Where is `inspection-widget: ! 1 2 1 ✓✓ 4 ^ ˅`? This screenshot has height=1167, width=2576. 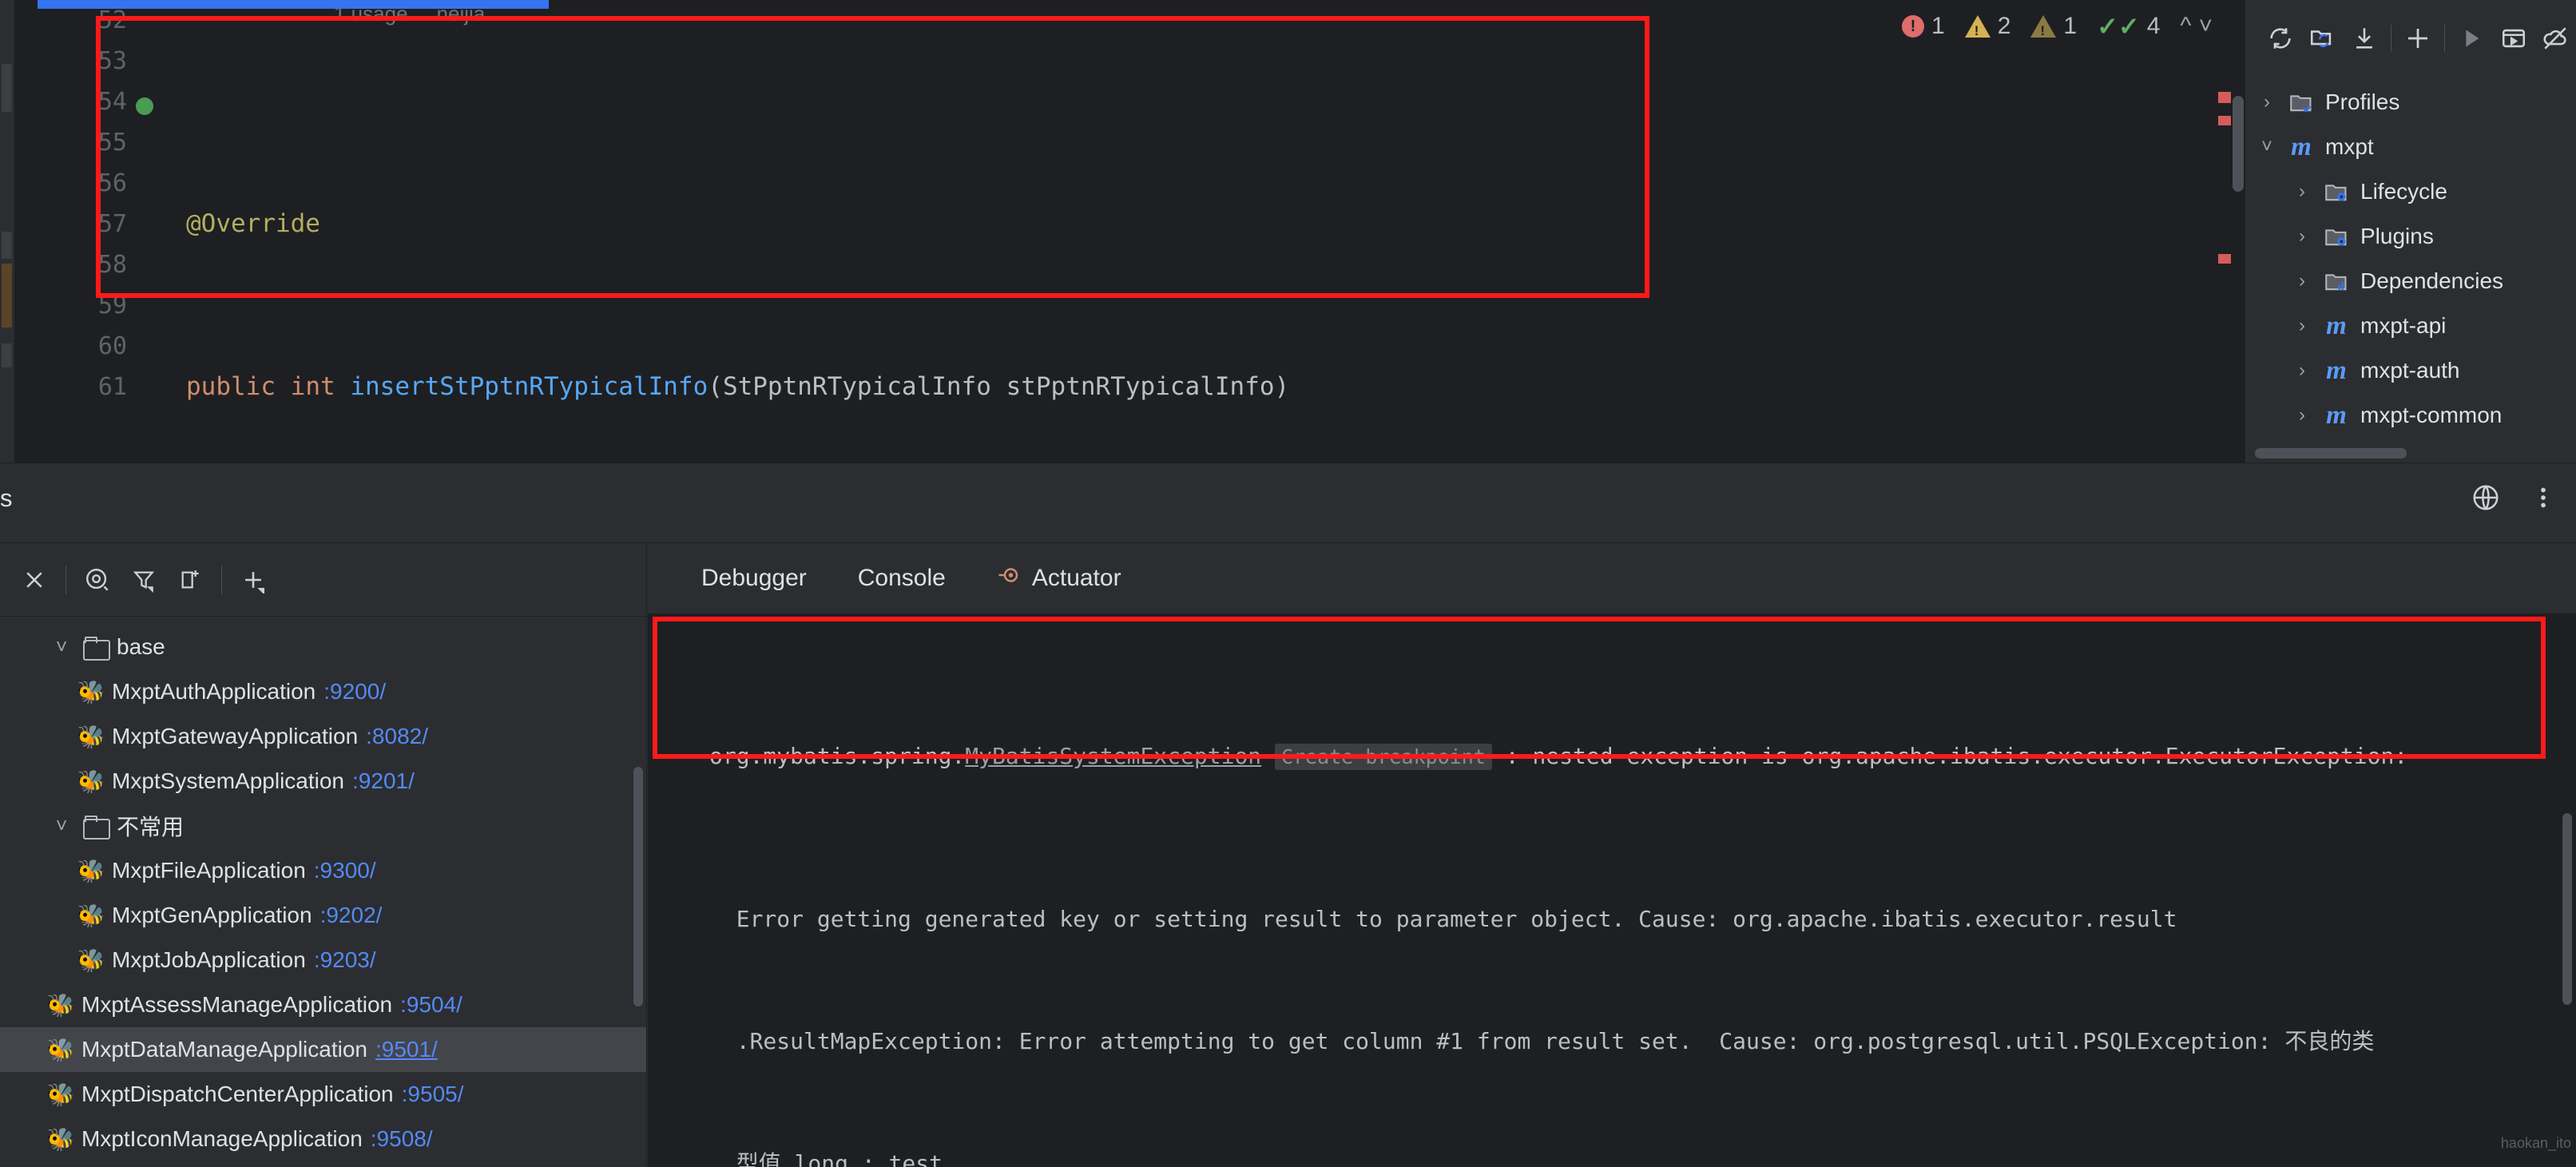 inspection-widget: ! 1 2 1 ✓✓ 4 ^ ˅ is located at coordinates (2057, 27).